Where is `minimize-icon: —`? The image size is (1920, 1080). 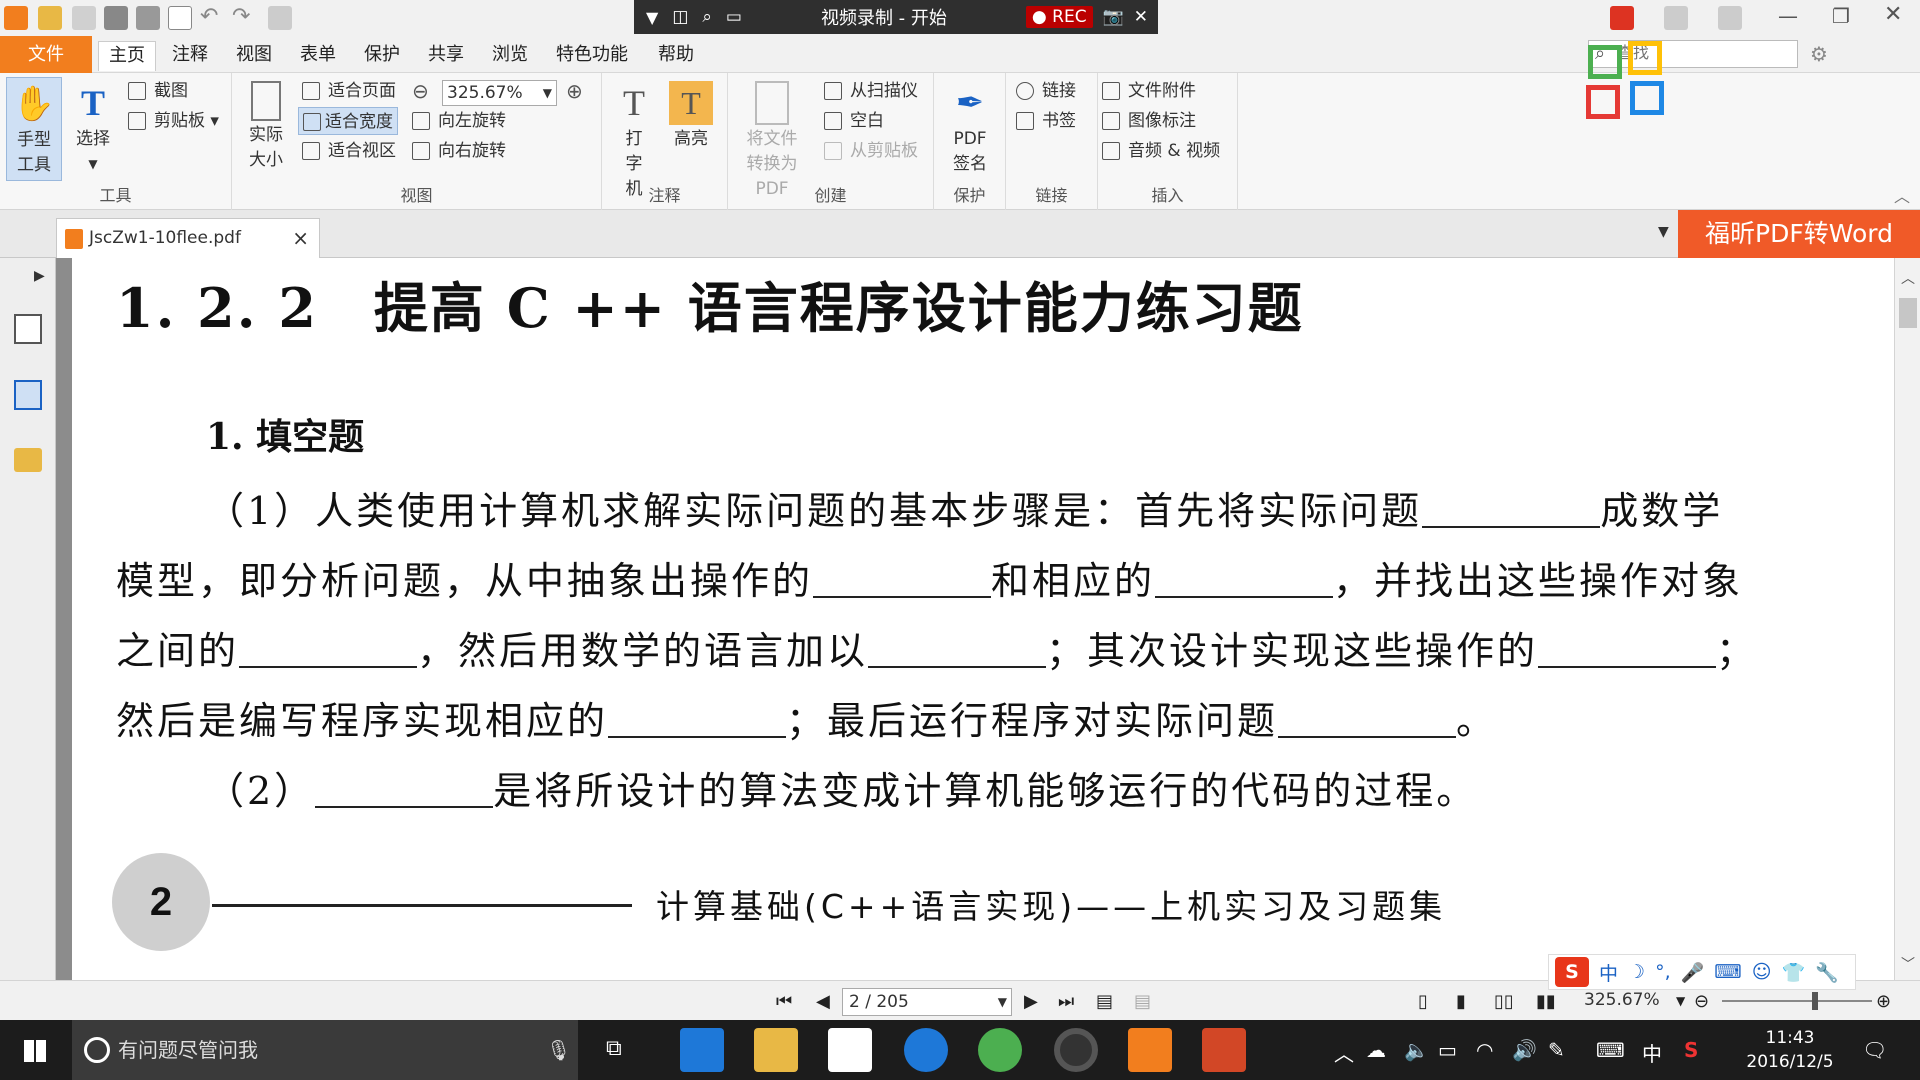 minimize-icon: — is located at coordinates (1788, 16).